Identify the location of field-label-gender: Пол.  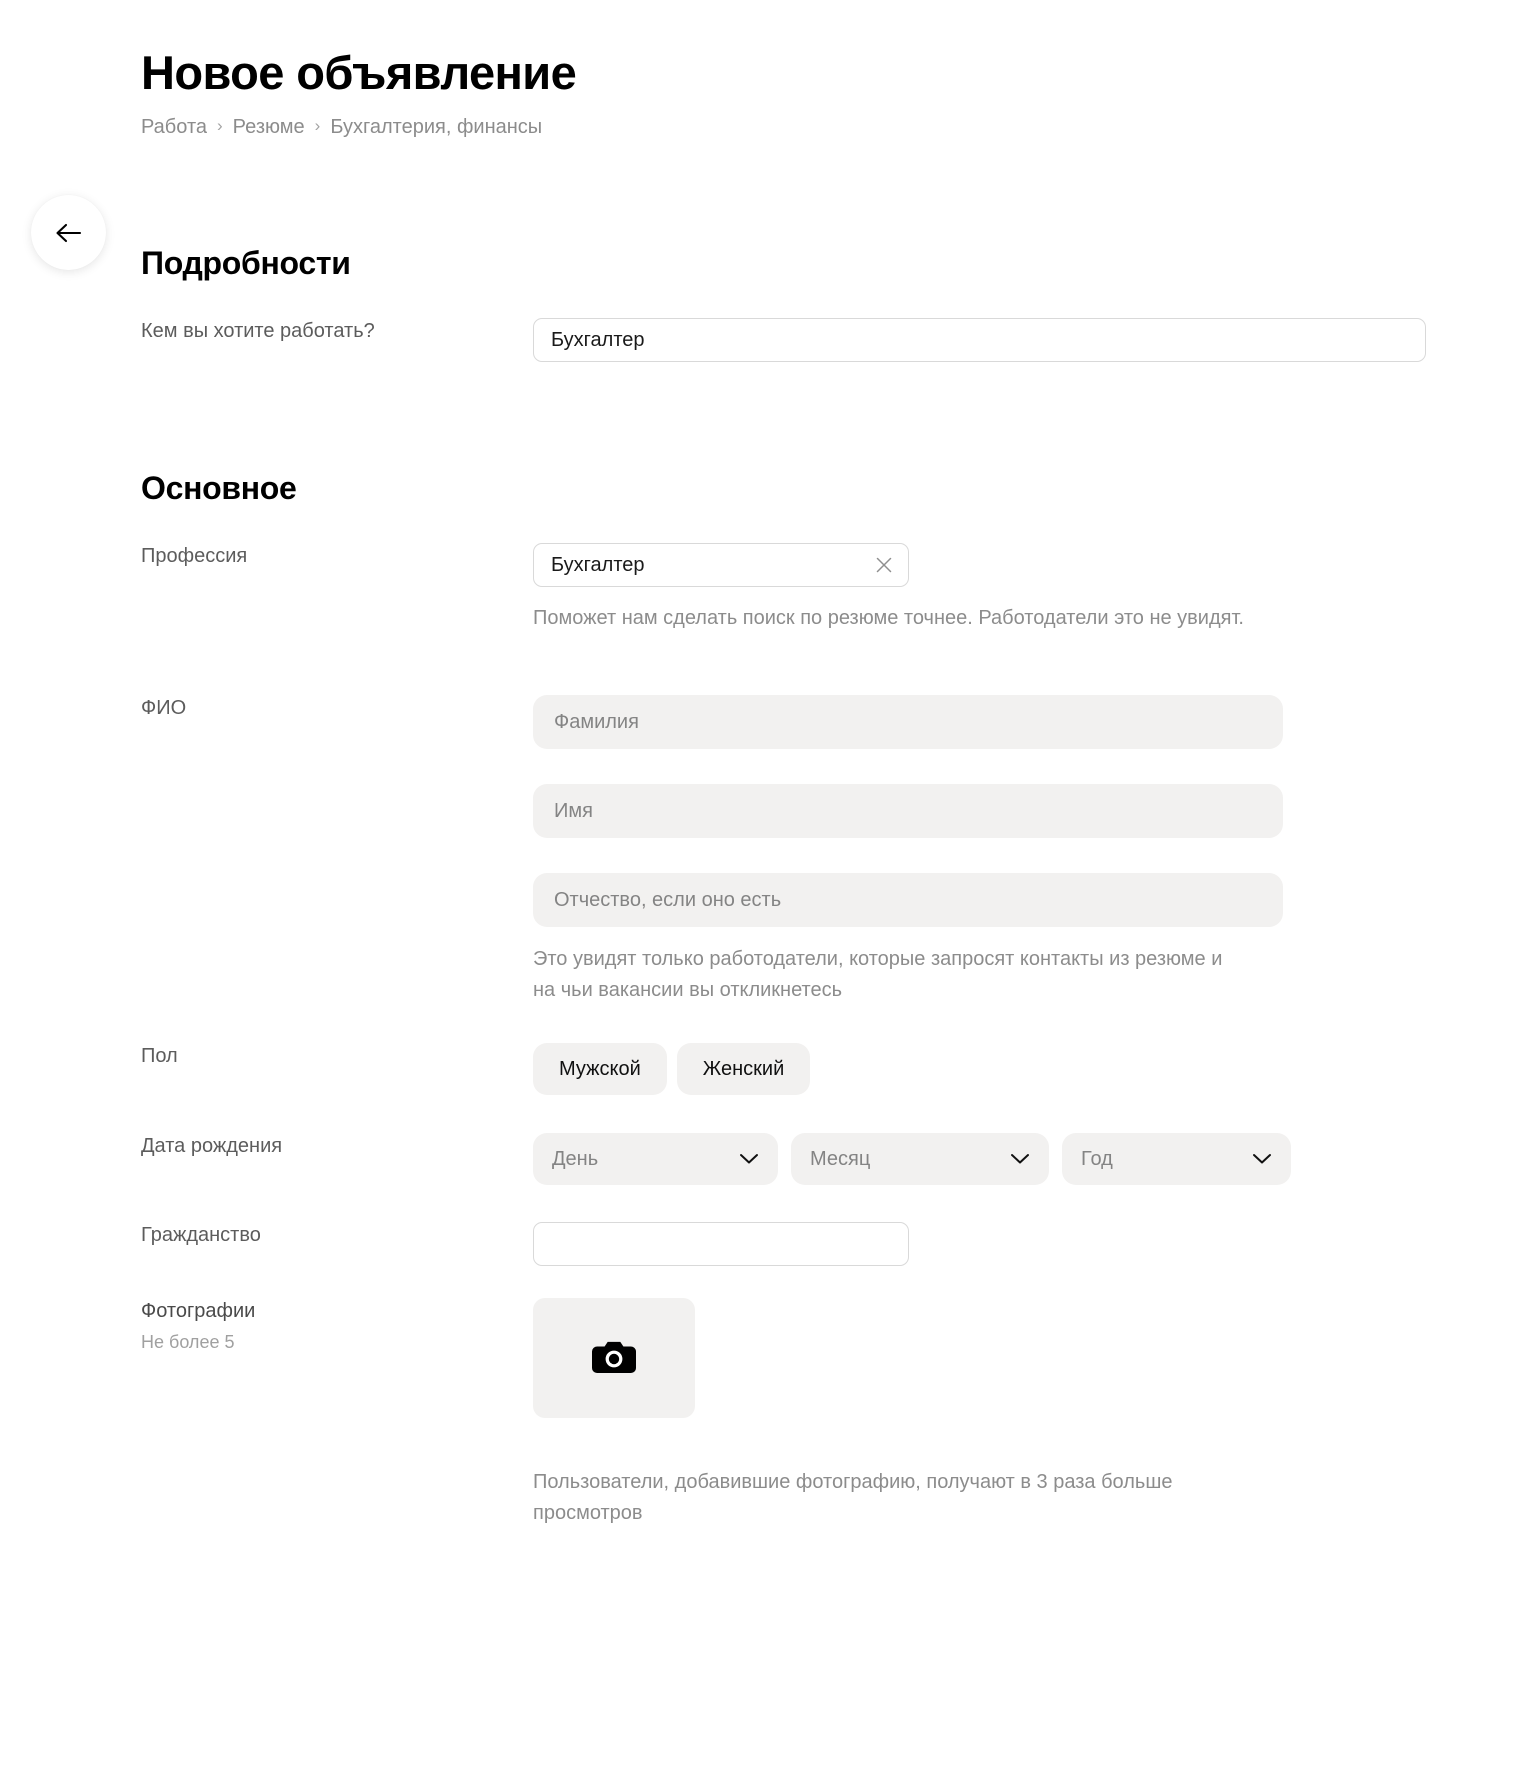
(159, 1056).